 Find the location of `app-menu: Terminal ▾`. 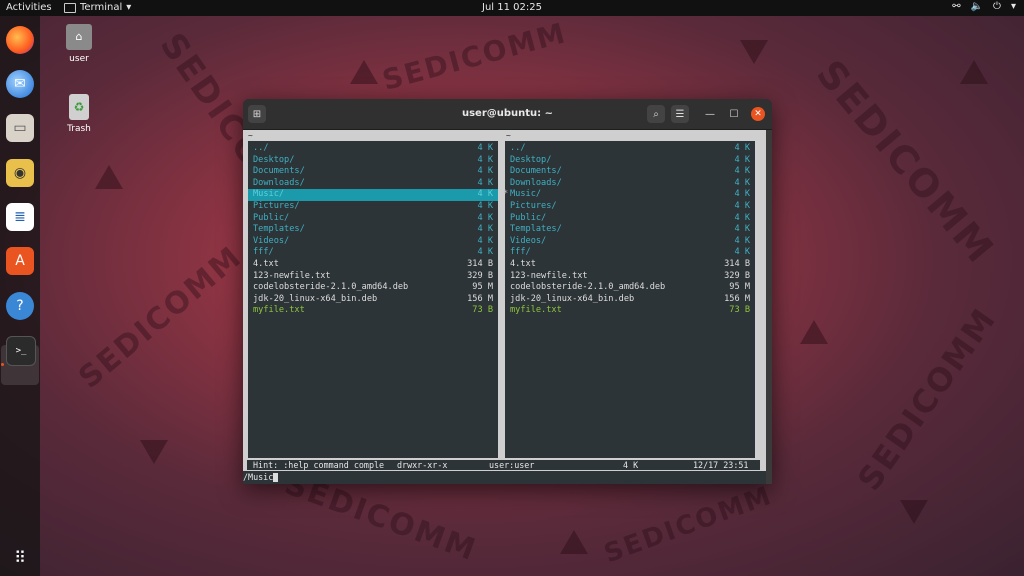

app-menu: Terminal ▾ is located at coordinates (97, 7).